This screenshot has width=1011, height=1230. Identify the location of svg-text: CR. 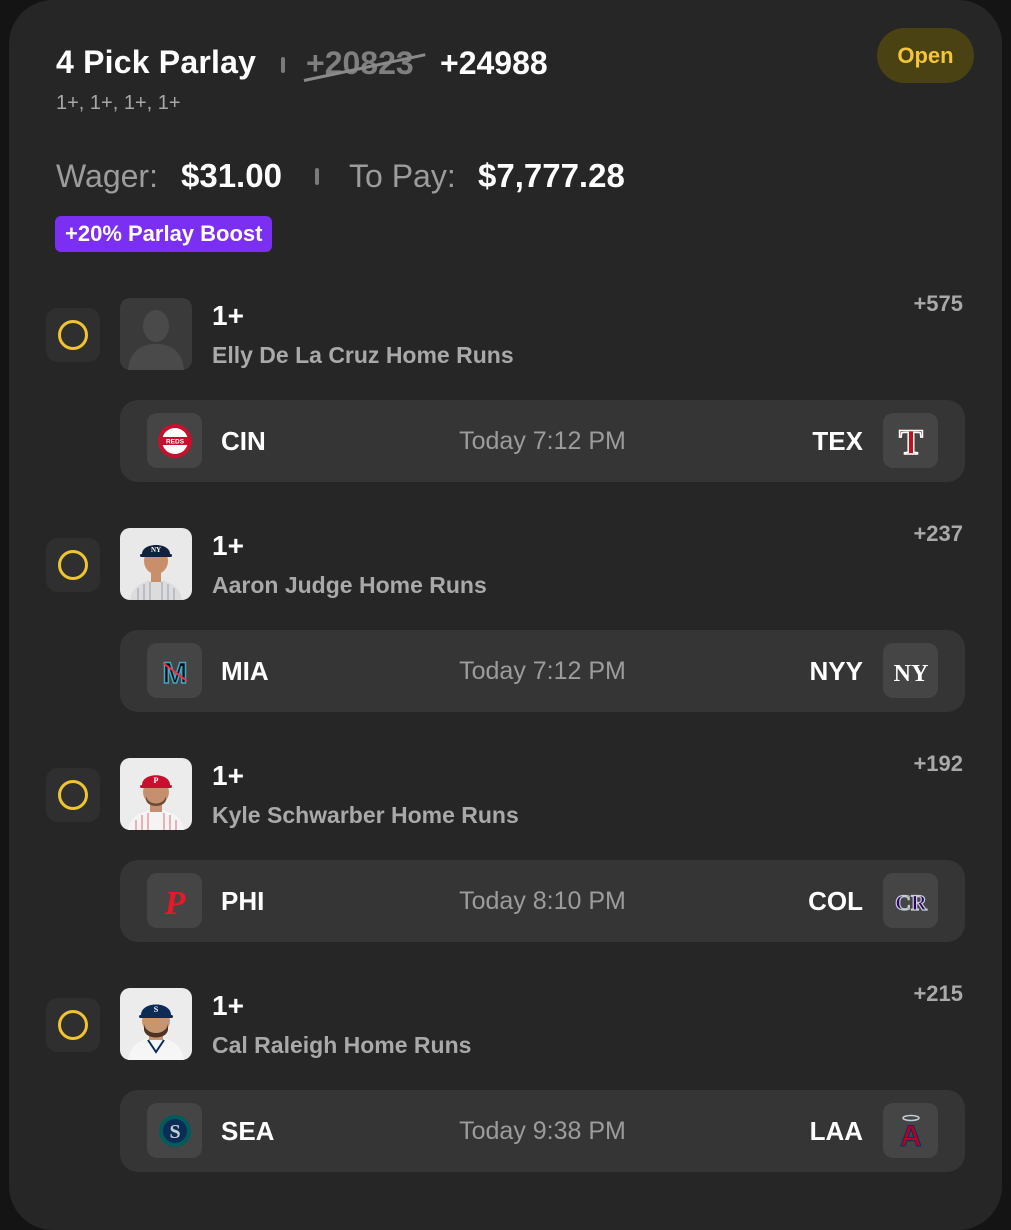
(911, 902).